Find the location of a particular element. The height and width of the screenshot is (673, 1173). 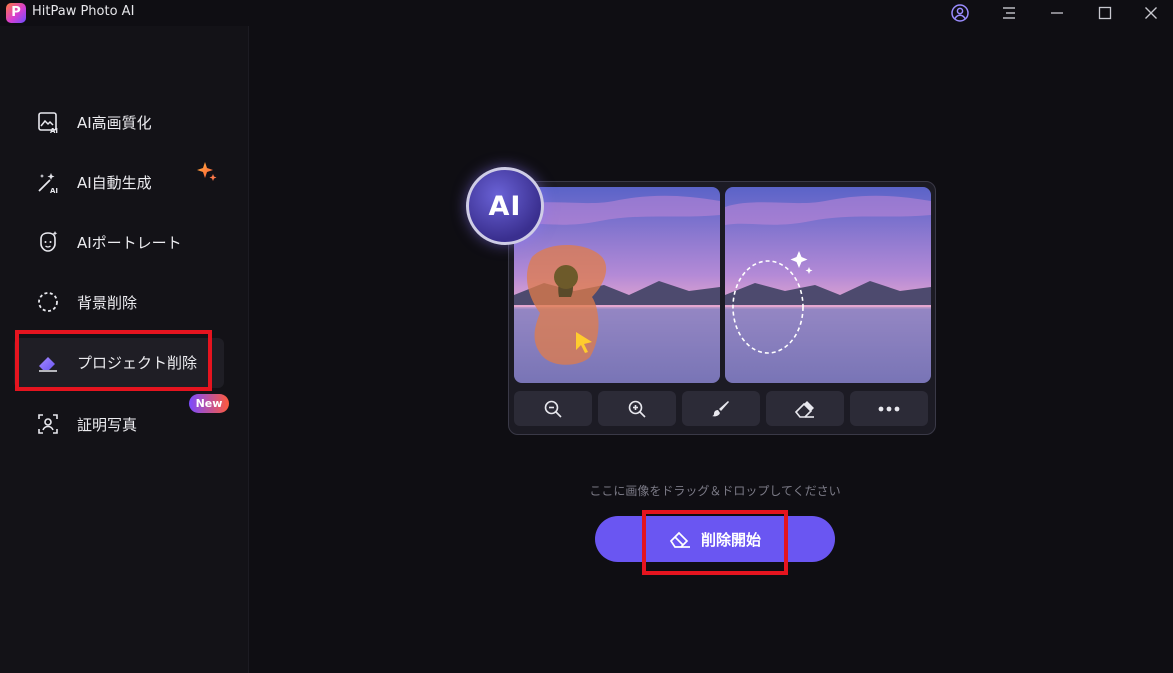

id-photo-icon is located at coordinates (48, 424).